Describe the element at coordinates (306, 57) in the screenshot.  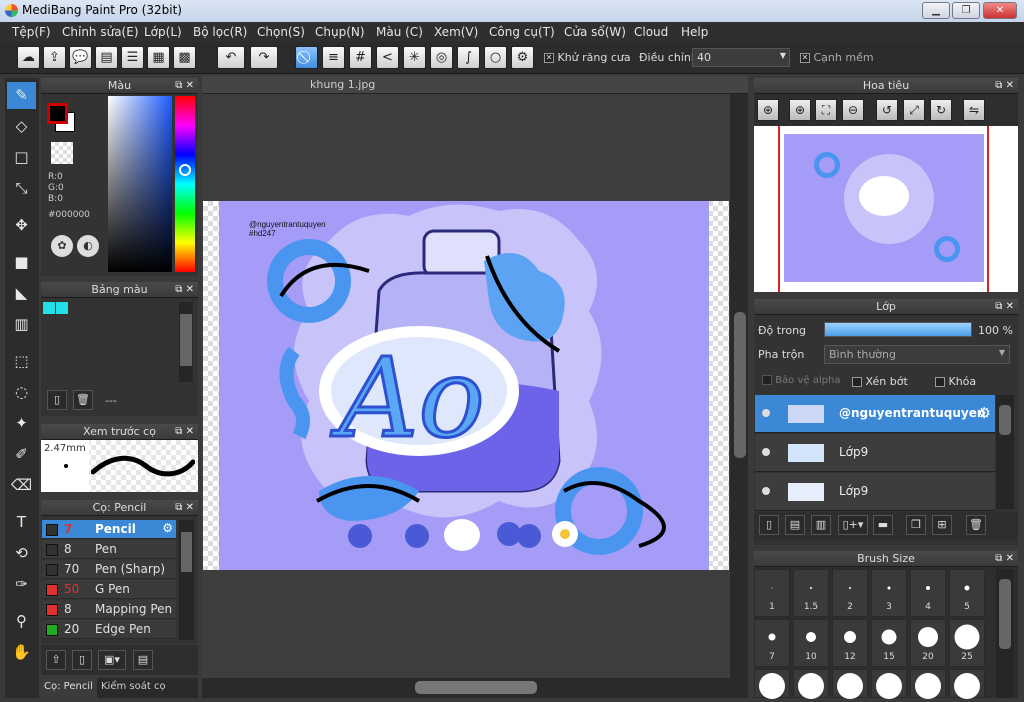
I see `snap-off-icon: ⃠` at that location.